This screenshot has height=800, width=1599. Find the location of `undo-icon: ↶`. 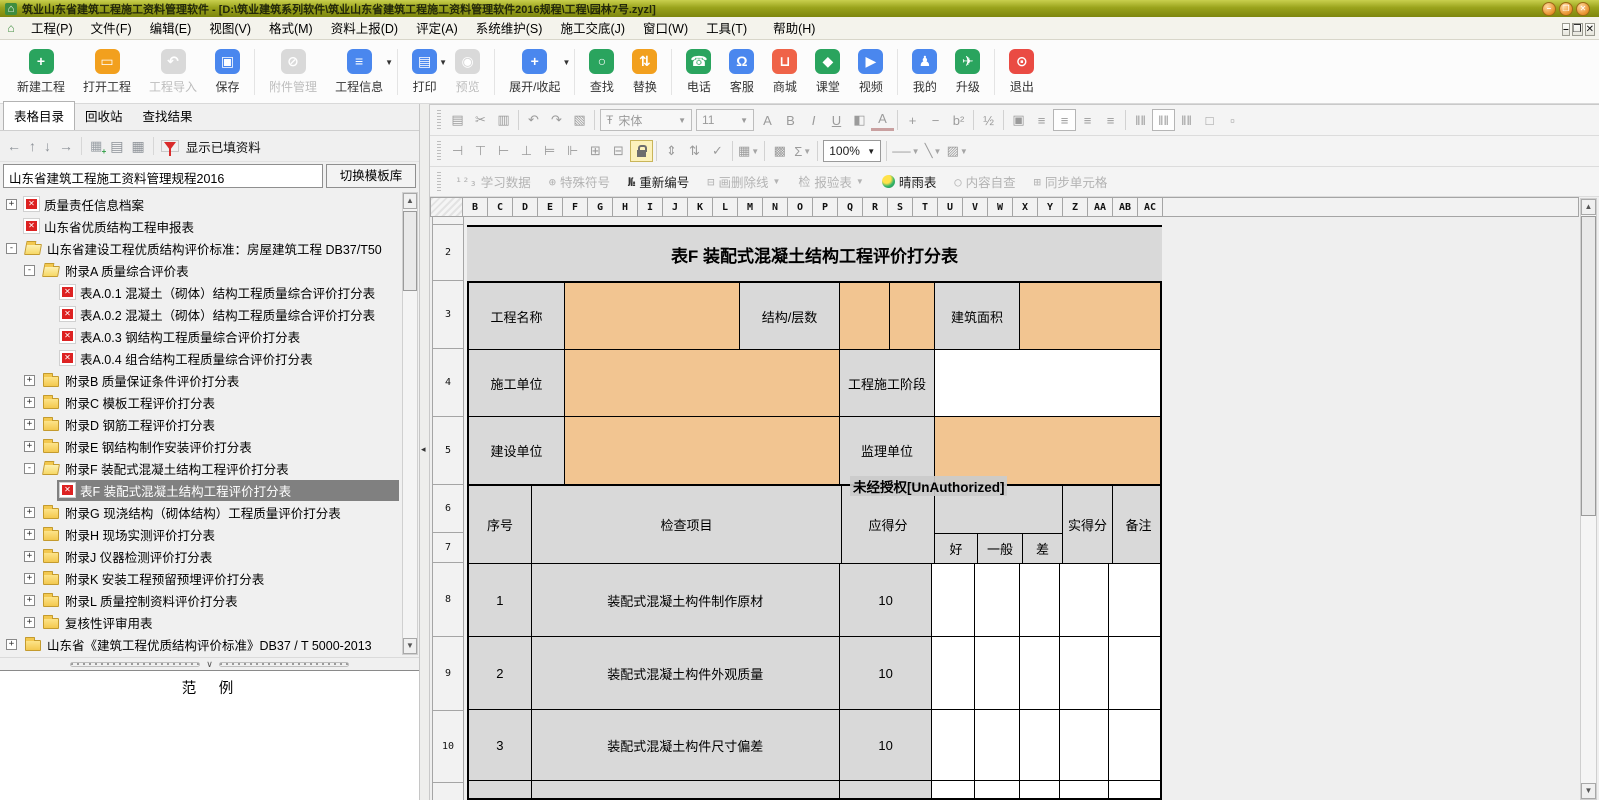

undo-icon: ↶ is located at coordinates (533, 120).